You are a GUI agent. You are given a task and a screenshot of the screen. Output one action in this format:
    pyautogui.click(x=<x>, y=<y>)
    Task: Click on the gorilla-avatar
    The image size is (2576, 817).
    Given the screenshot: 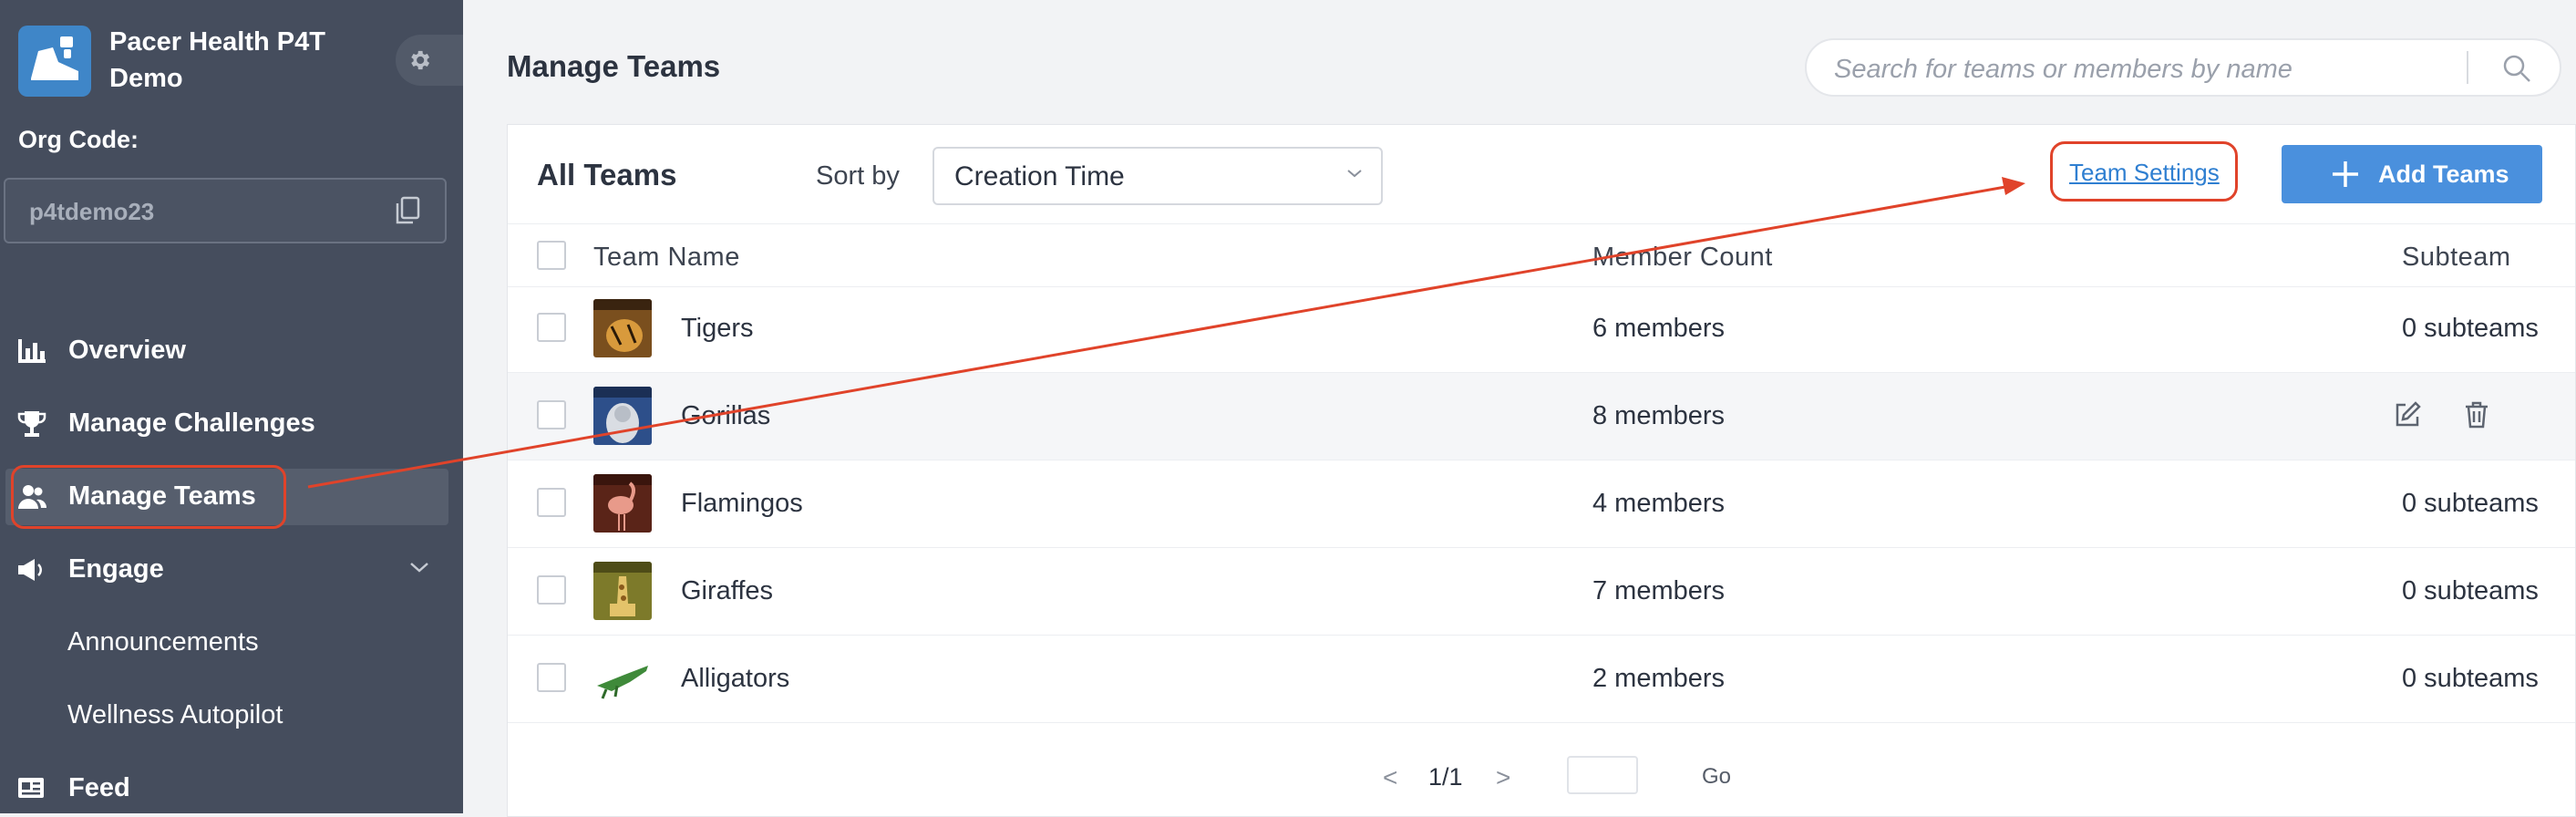 What is the action you would take?
    pyautogui.click(x=622, y=416)
    